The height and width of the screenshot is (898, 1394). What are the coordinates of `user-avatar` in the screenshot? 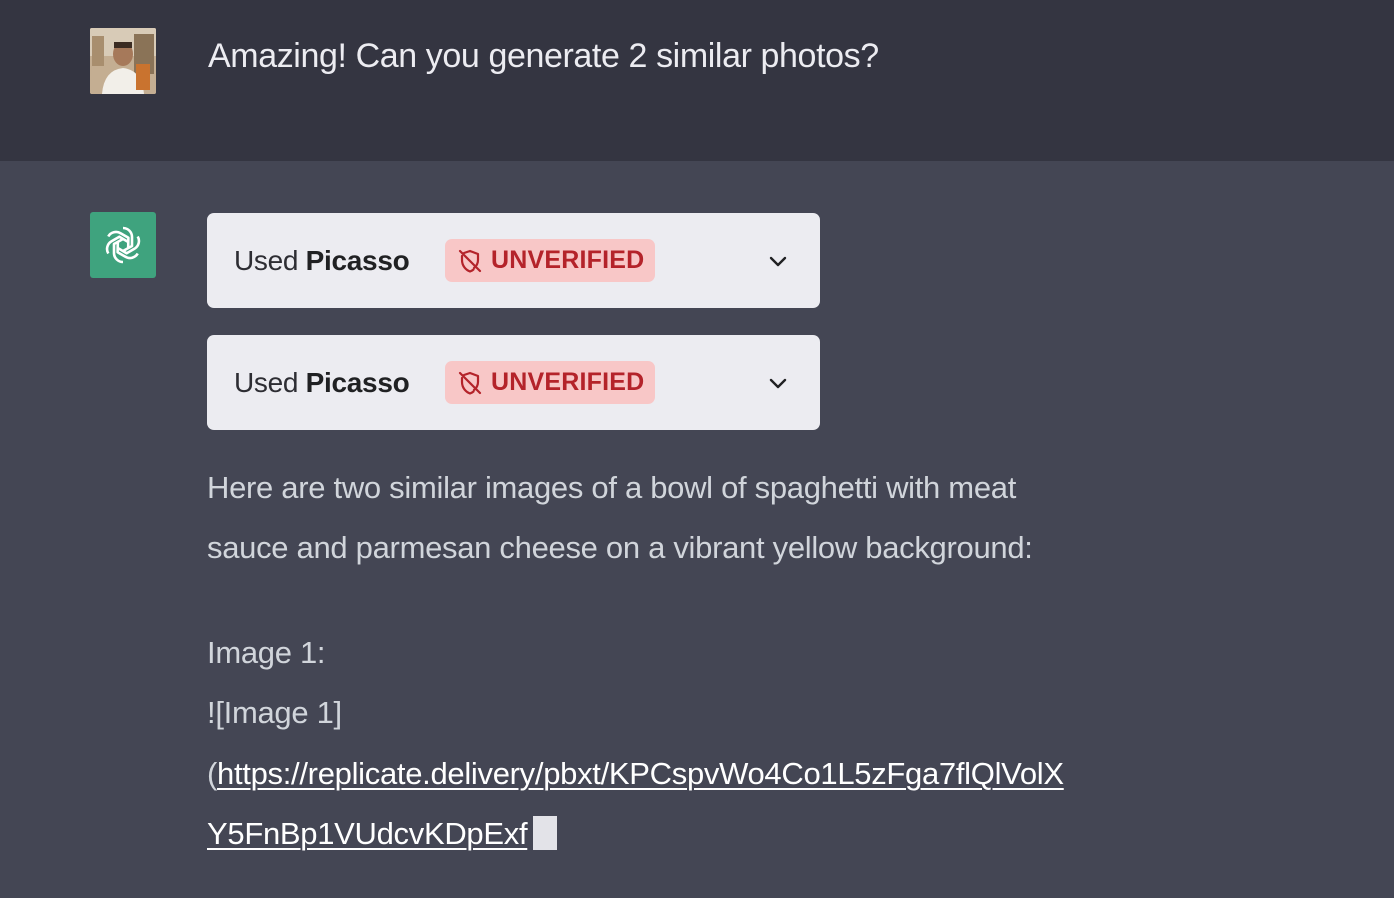 It's located at (123, 61).